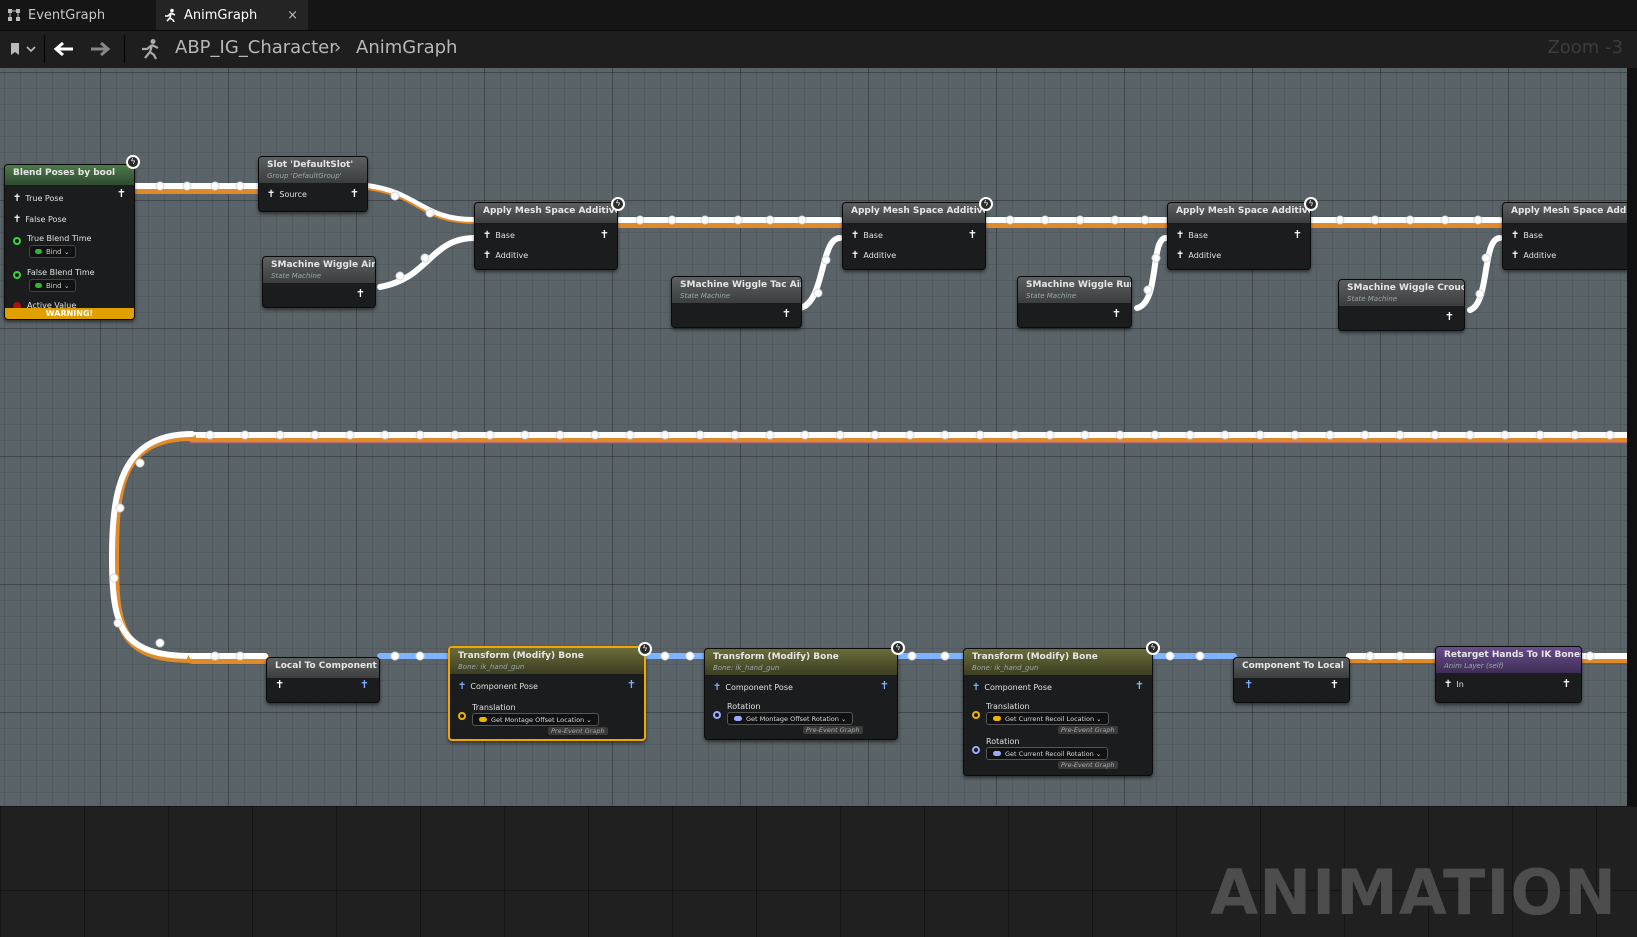 The image size is (1637, 937). I want to click on pre-event-graph-tag: Pre-Event Graph, so click(1088, 730).